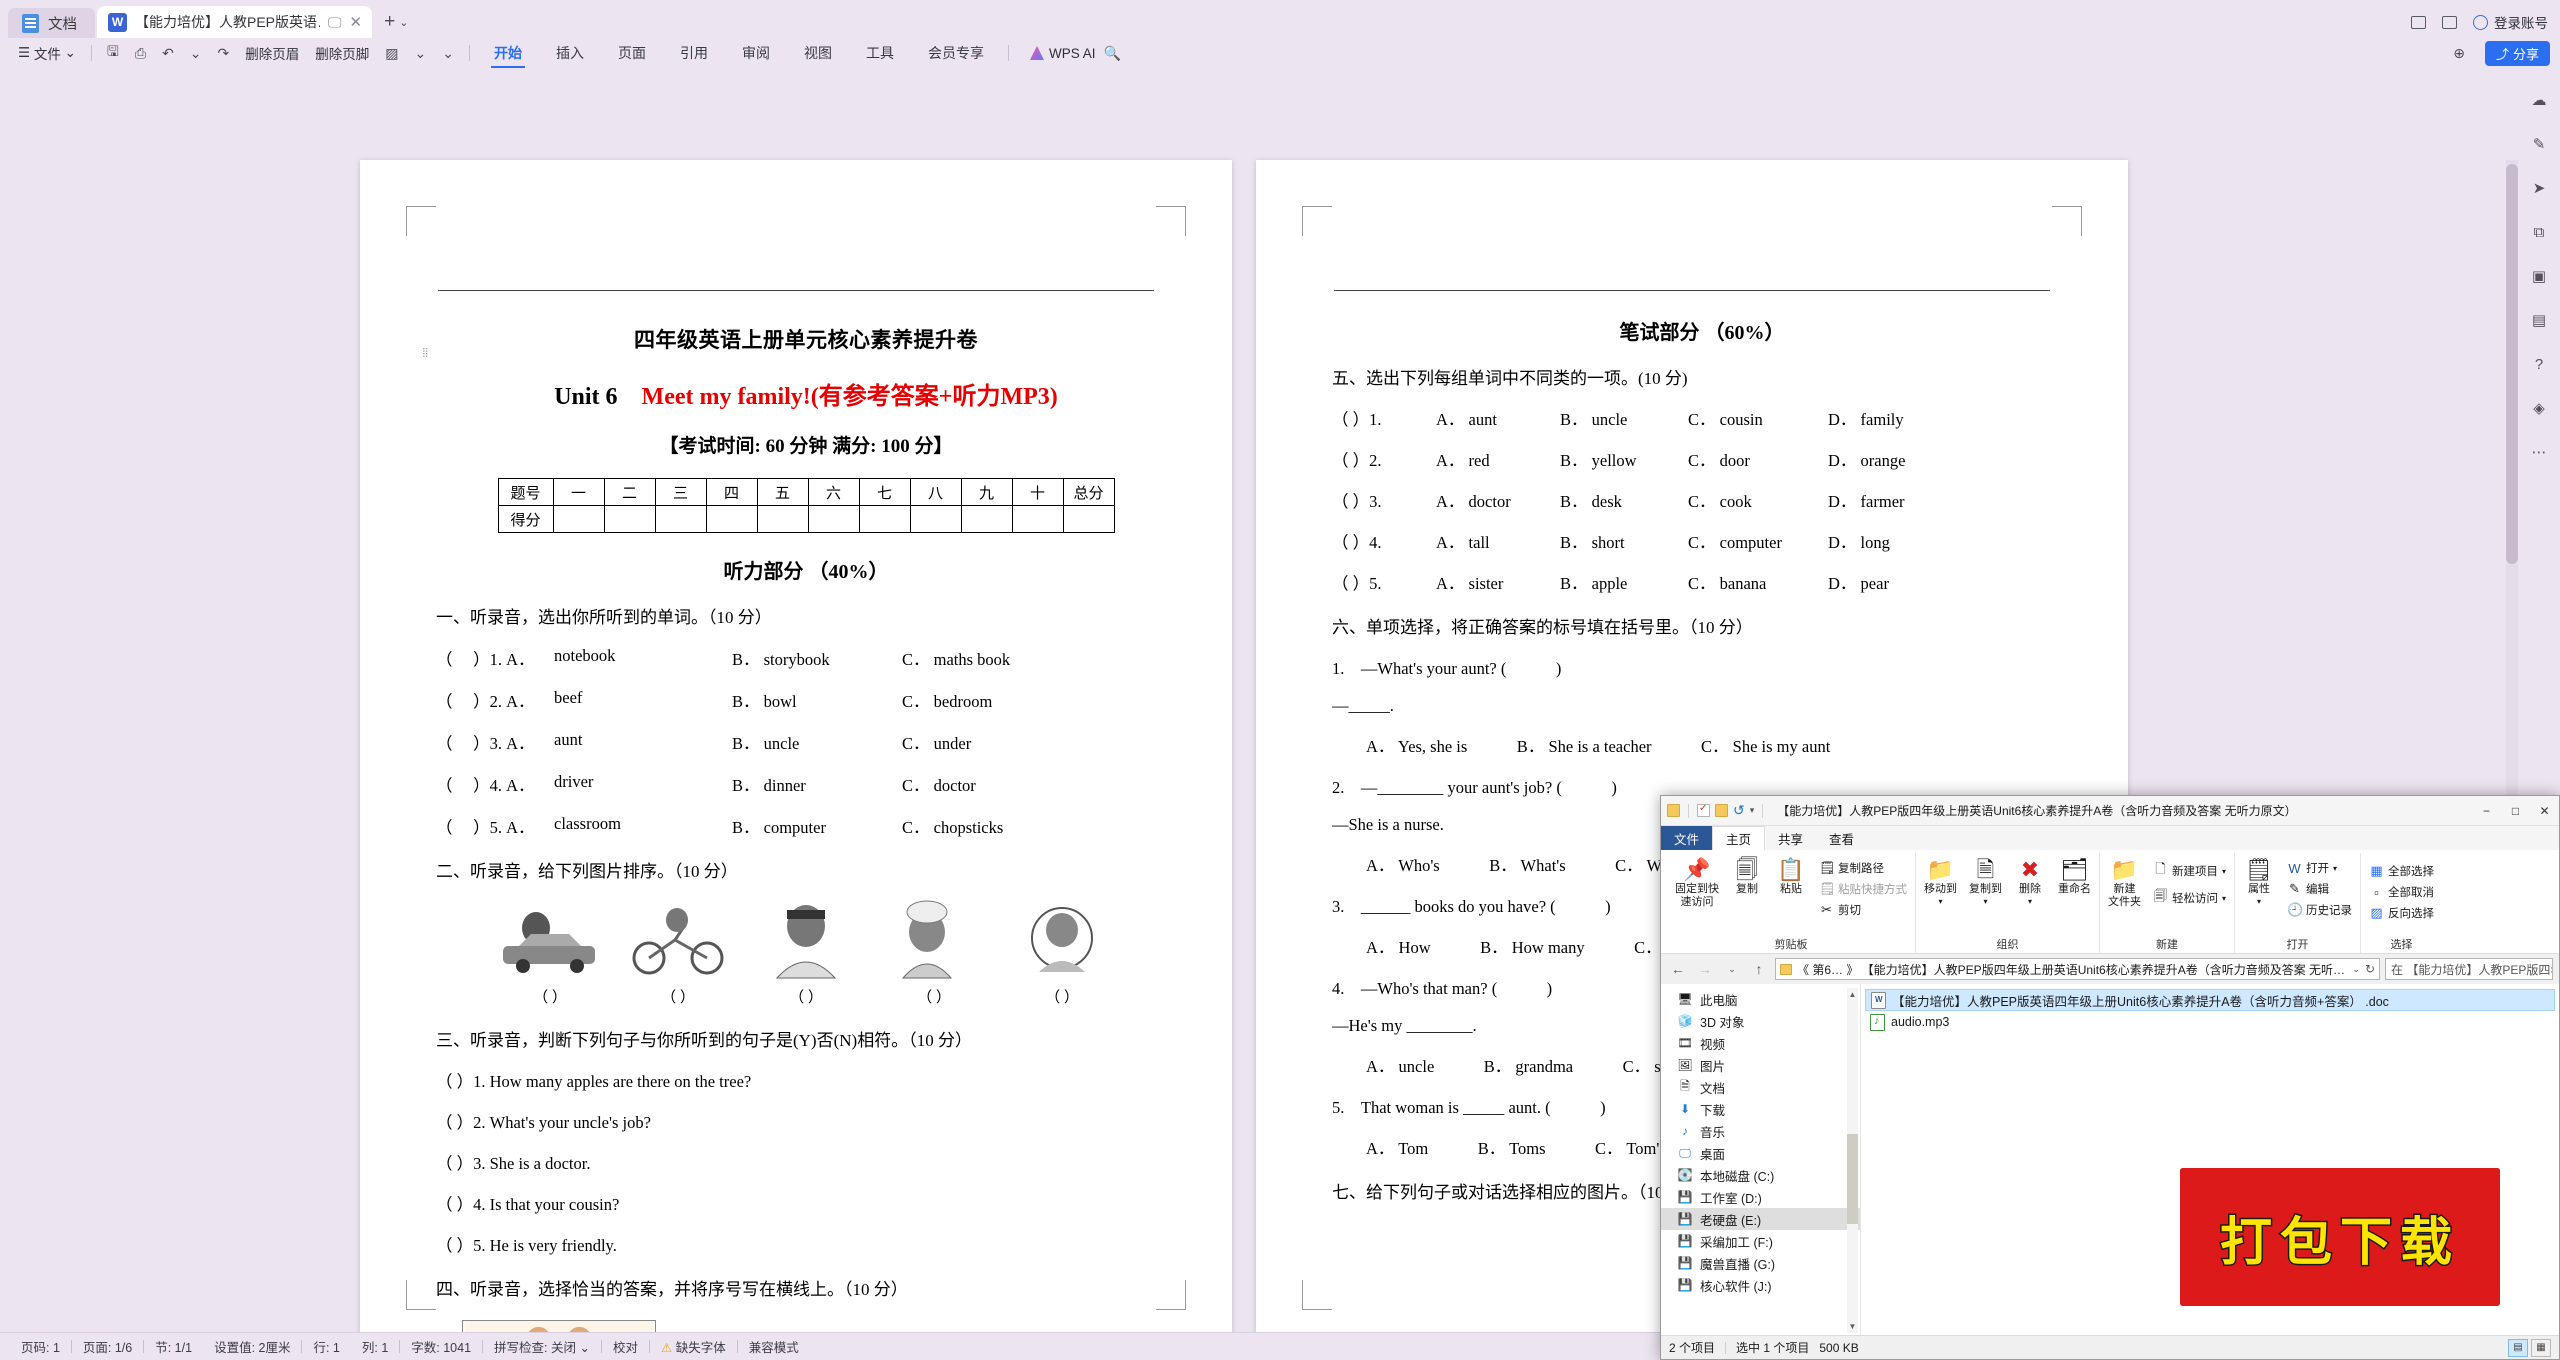 This screenshot has height=1360, width=2560. What do you see at coordinates (625, 1346) in the screenshot?
I see `status-proofread: 校对` at bounding box center [625, 1346].